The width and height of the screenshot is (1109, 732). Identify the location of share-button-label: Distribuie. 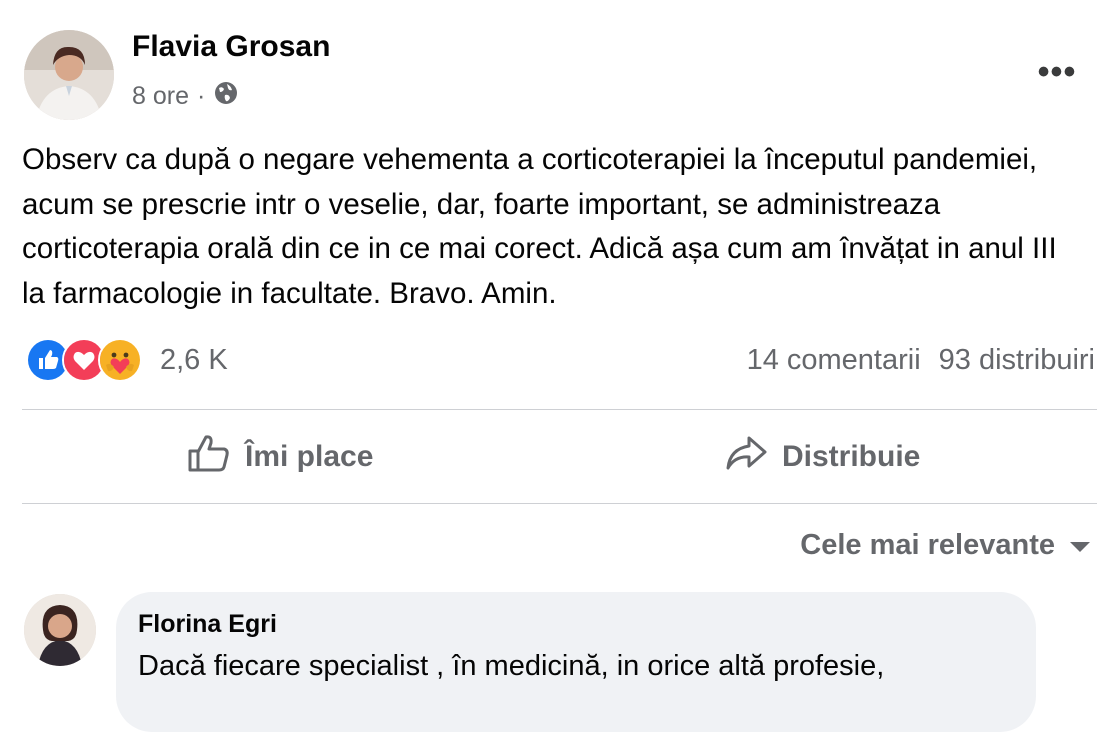
(851, 456).